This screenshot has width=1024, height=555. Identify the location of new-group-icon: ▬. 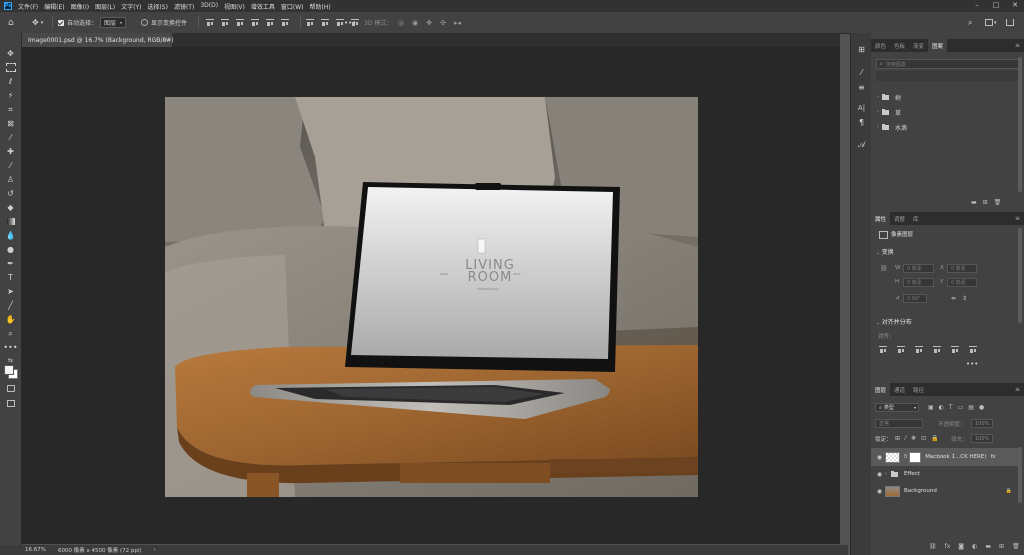
(988, 546).